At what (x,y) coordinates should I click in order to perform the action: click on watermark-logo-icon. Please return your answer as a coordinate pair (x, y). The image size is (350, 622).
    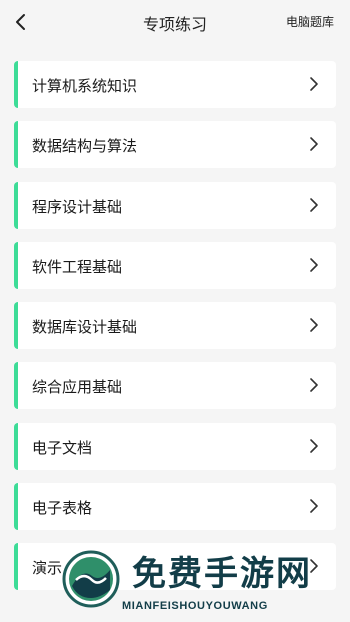
    Looking at the image, I should click on (91, 579).